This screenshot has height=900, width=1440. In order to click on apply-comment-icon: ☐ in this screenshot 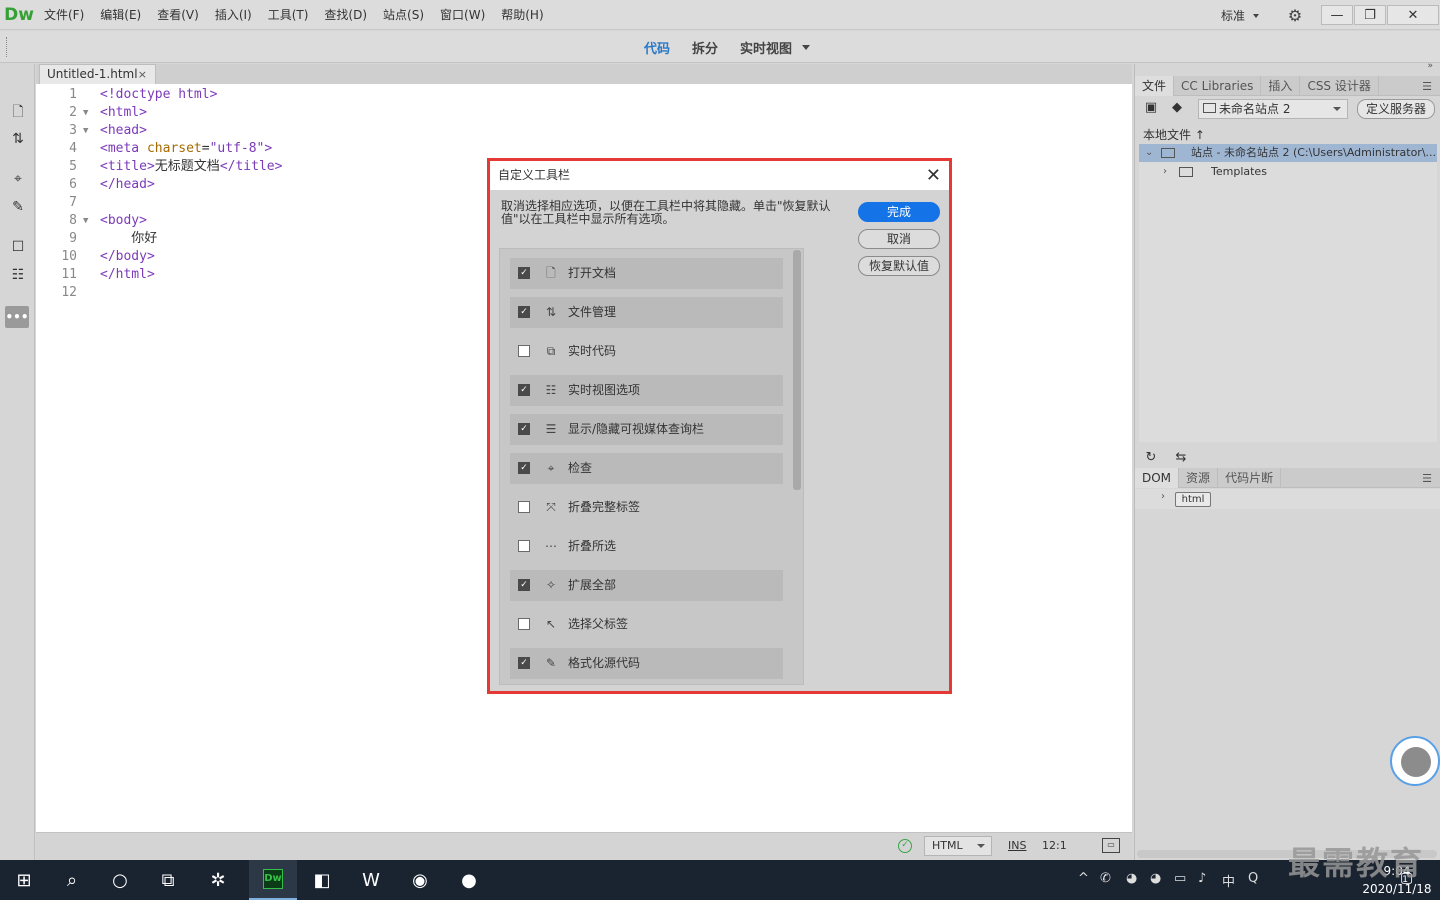, I will do `click(18, 247)`.